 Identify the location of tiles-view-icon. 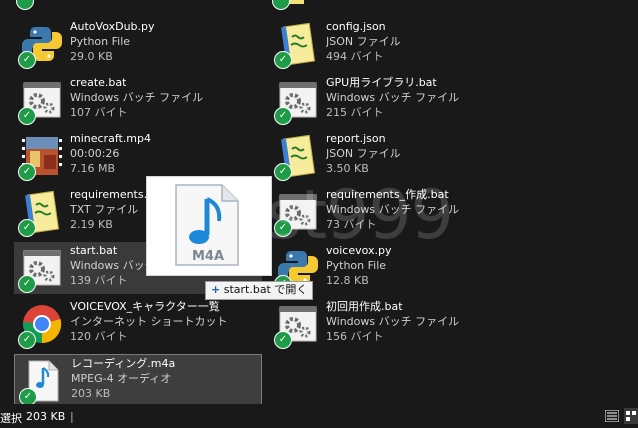
(631, 416).